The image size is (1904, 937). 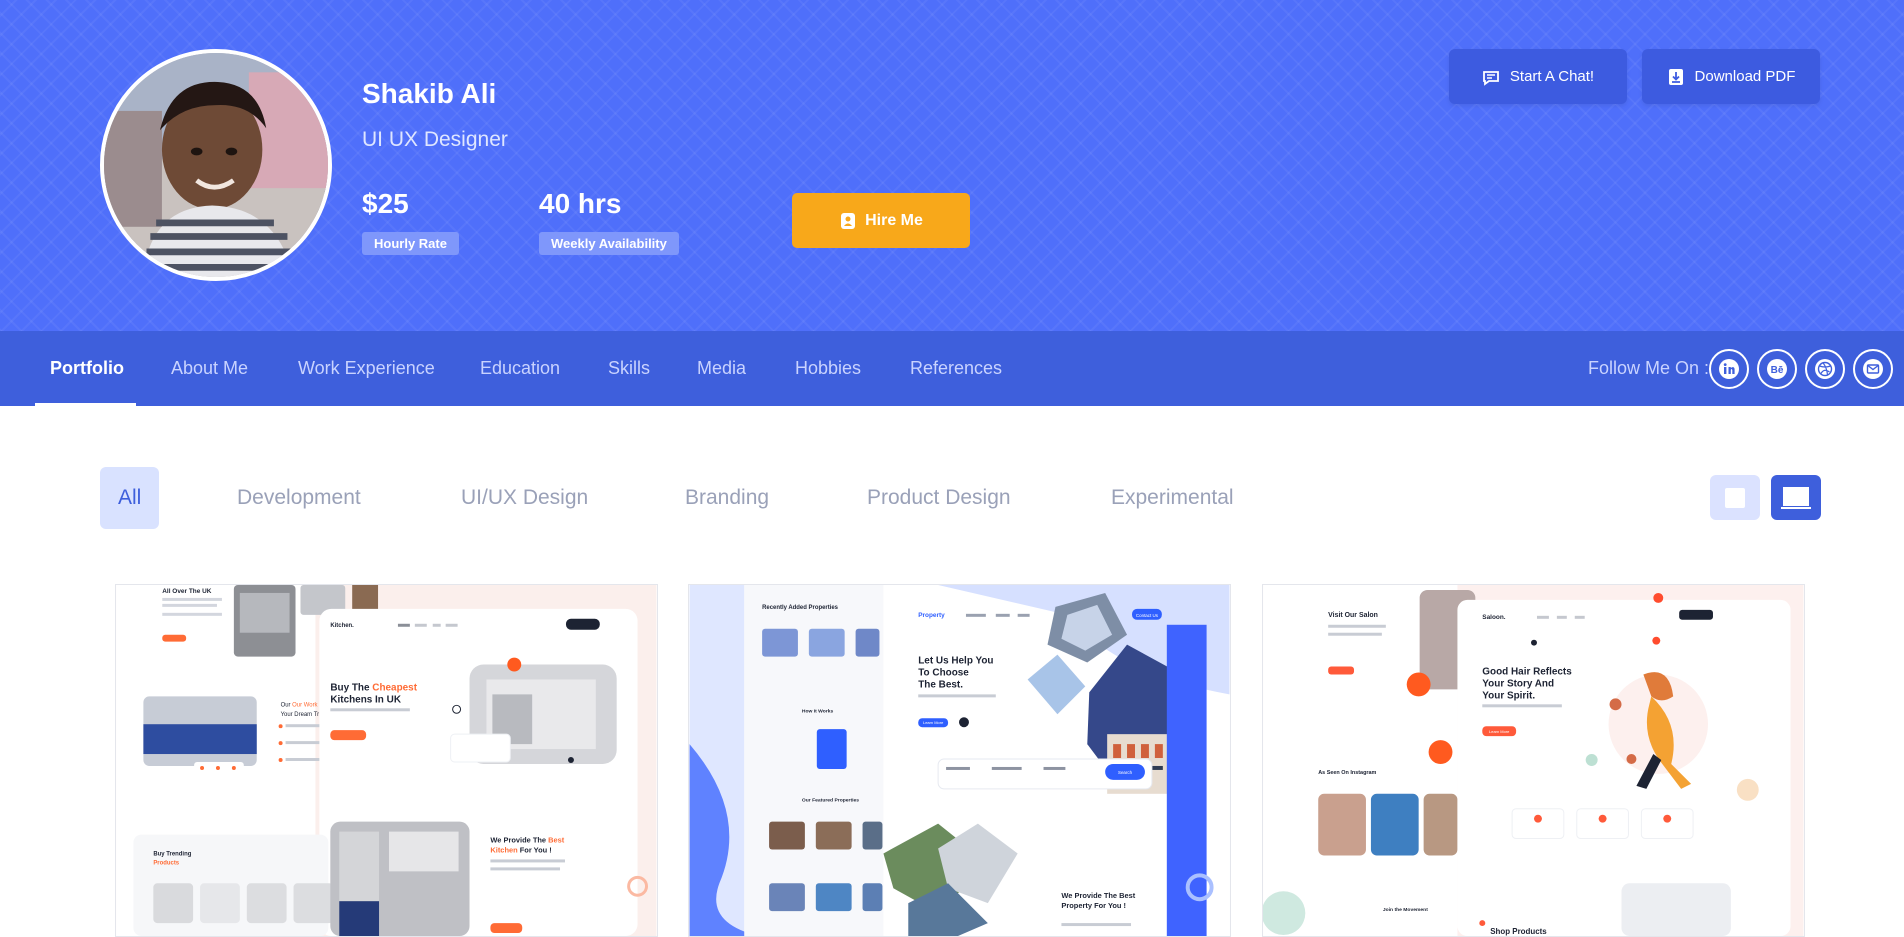 I want to click on kitchen-trending: Buy Trending, so click(x=172, y=854).